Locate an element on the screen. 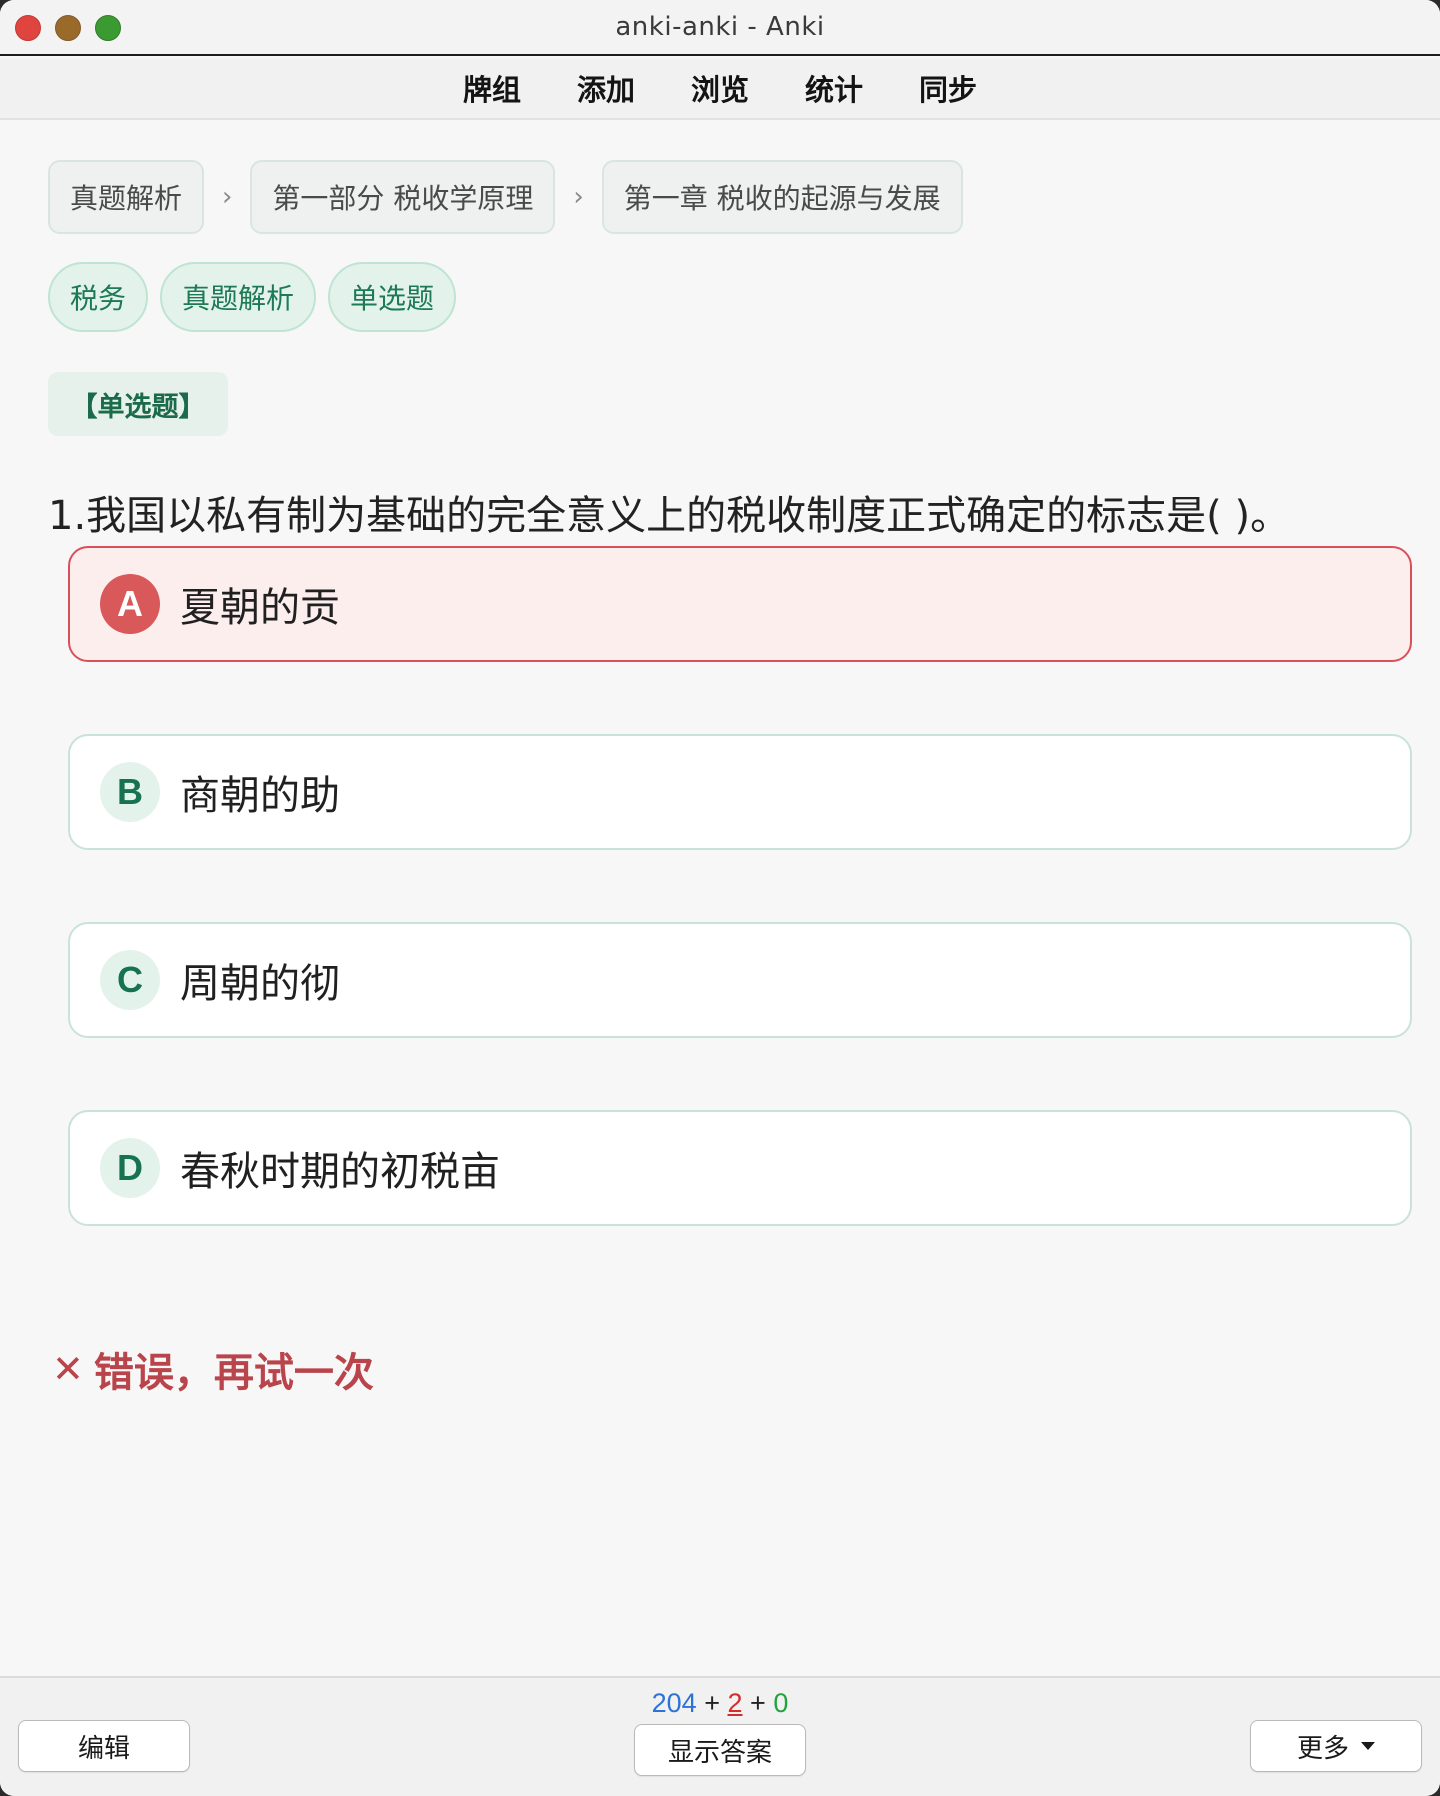 This screenshot has width=1440, height=1796. toolbar-browse: 浏览 is located at coordinates (720, 88).